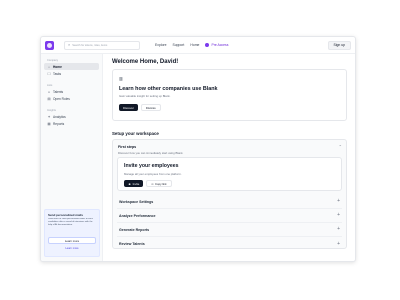 The height and width of the screenshot is (300, 400). I want to click on dismiss-button: Dismiss, so click(150, 107).